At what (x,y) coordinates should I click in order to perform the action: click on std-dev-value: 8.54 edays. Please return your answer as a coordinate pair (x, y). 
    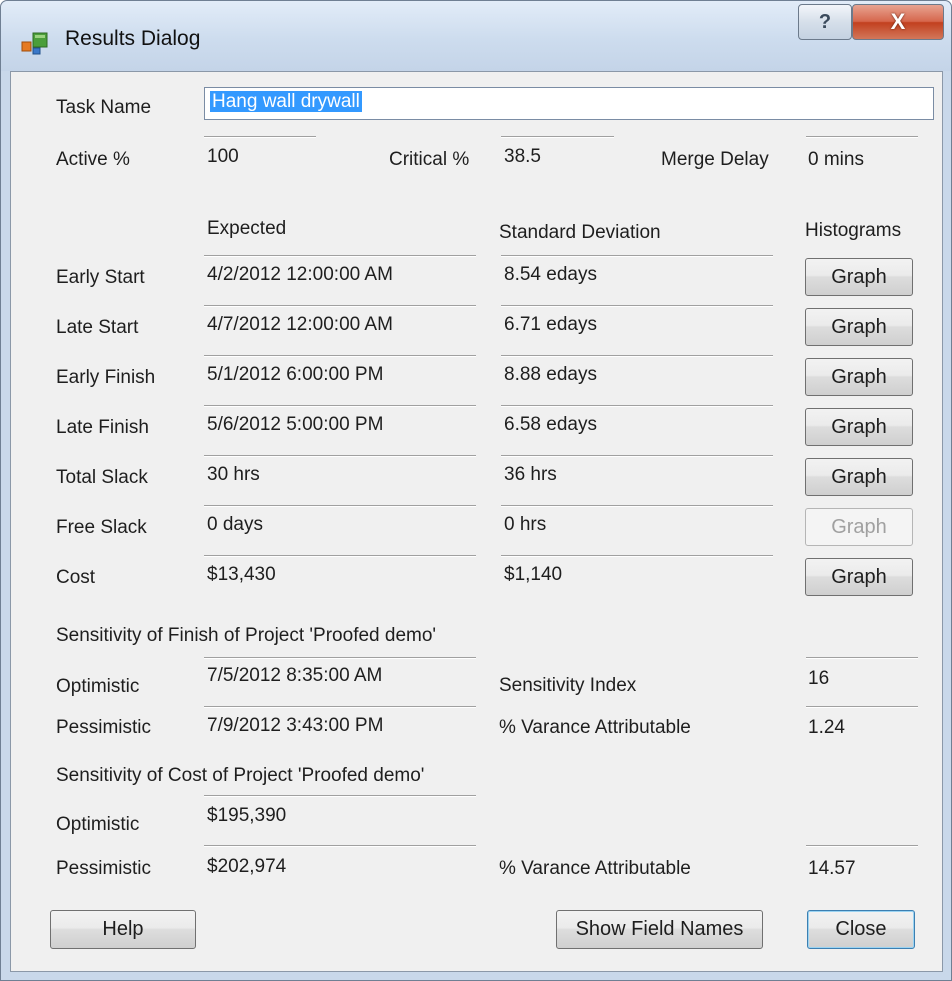
    Looking at the image, I should click on (550, 274).